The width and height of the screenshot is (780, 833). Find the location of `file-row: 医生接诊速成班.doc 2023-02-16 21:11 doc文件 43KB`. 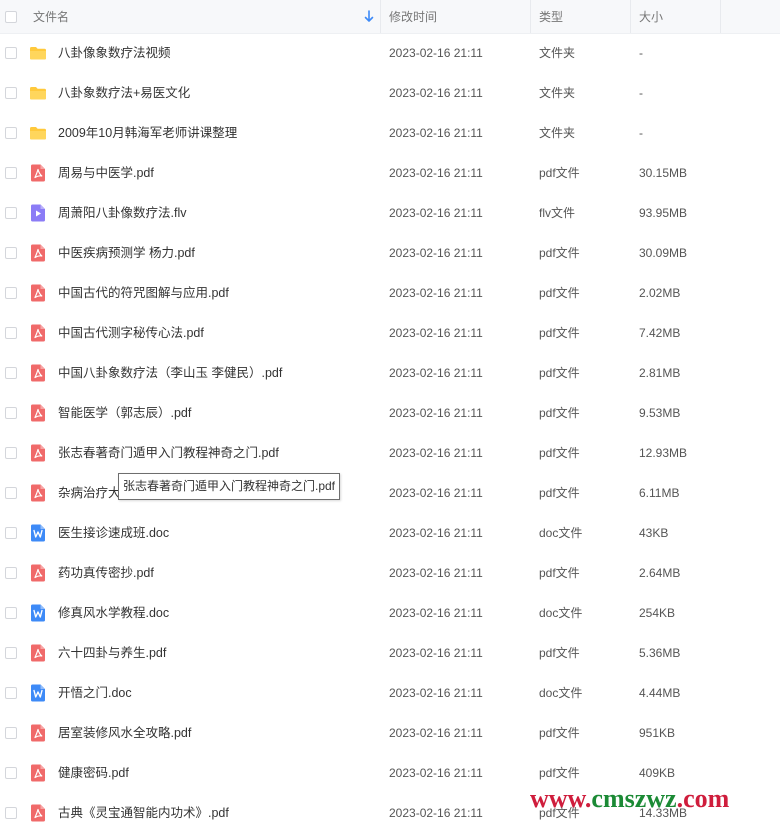

file-row: 医生接诊速成班.doc 2023-02-16 21:11 doc文件 43KB is located at coordinates (390, 533).